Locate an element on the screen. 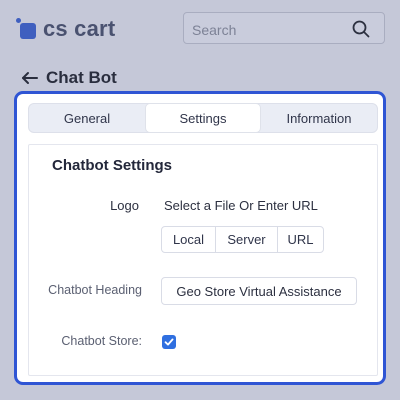 This screenshot has height=400, width=400. url-button: URL is located at coordinates (300, 239).